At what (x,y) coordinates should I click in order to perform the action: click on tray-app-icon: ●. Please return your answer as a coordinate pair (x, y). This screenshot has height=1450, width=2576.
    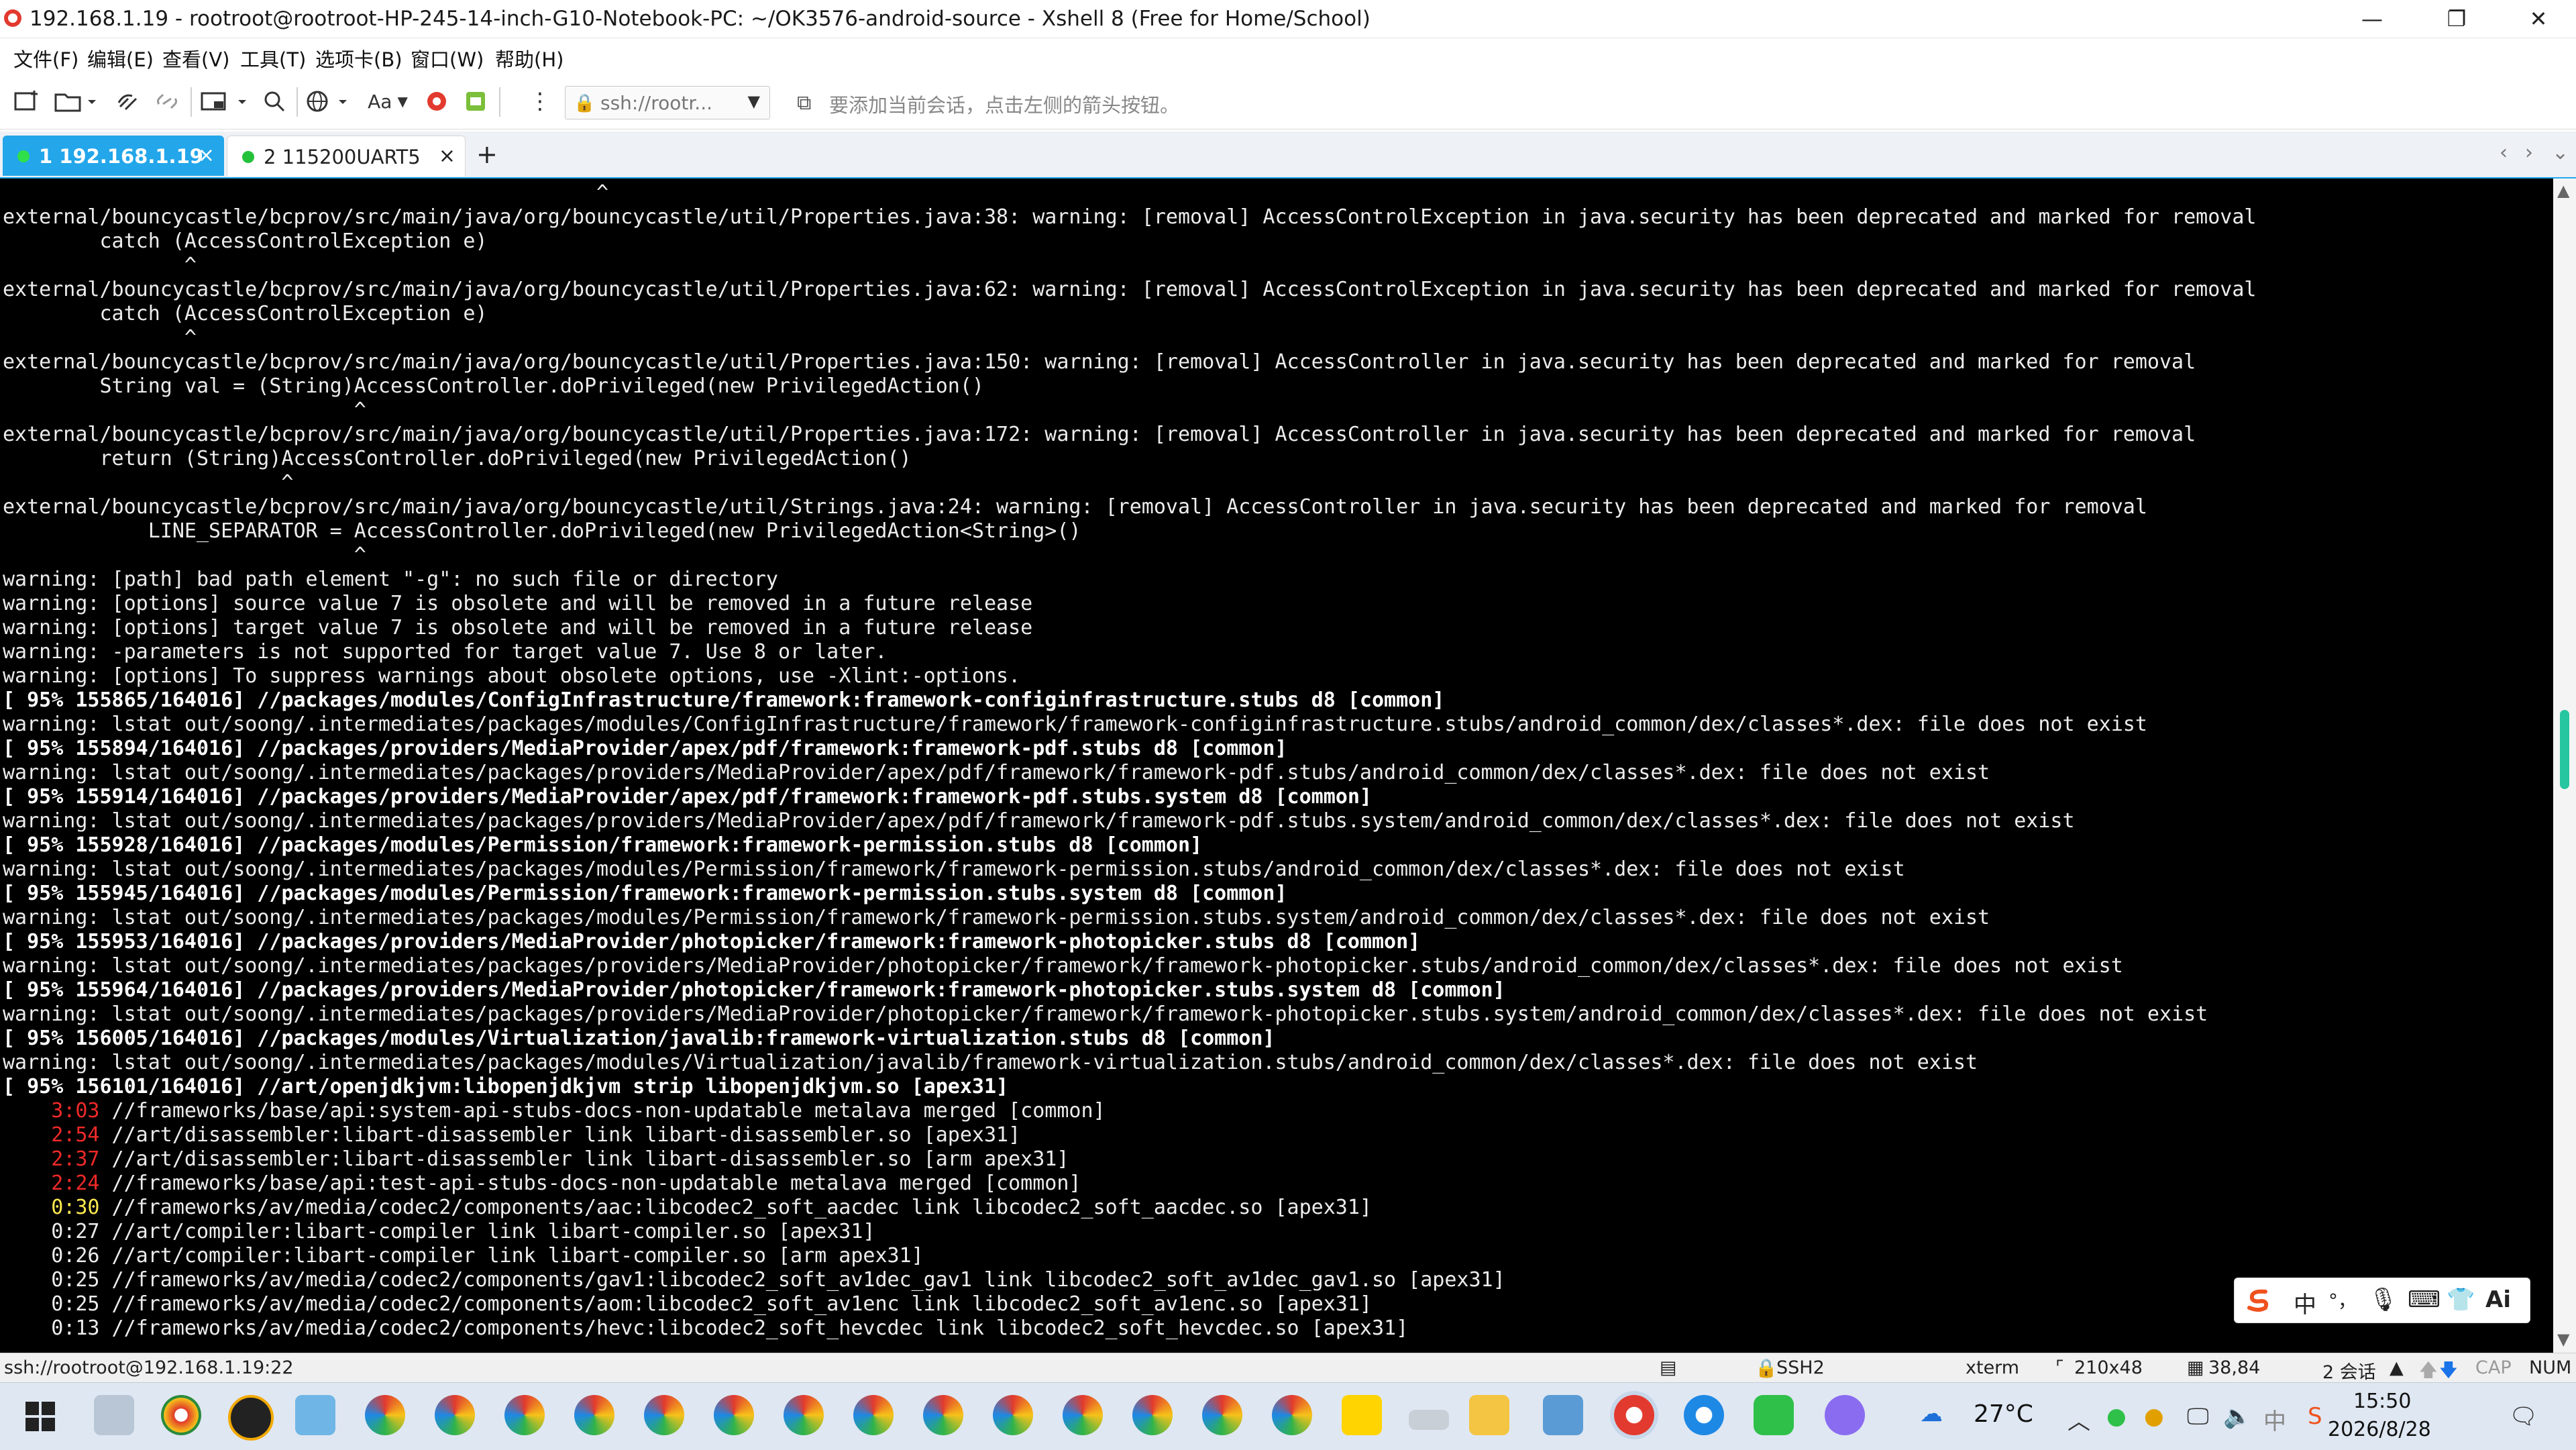
    Looking at the image, I should click on (2154, 1417).